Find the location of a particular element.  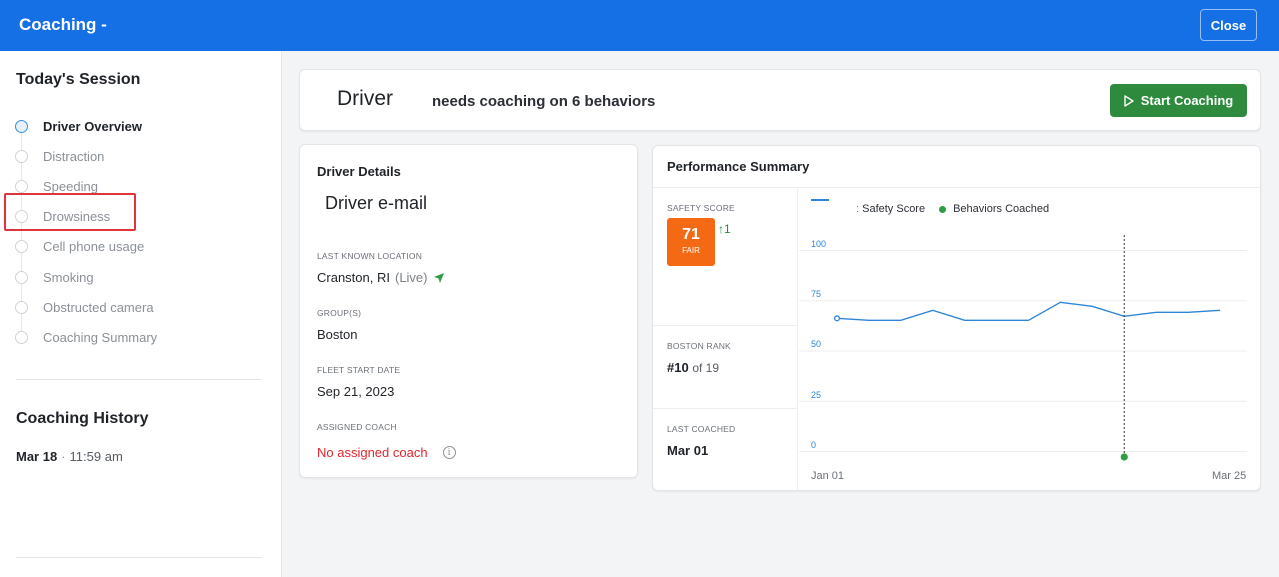

rank-value: #10 of 19 is located at coordinates (693, 367).